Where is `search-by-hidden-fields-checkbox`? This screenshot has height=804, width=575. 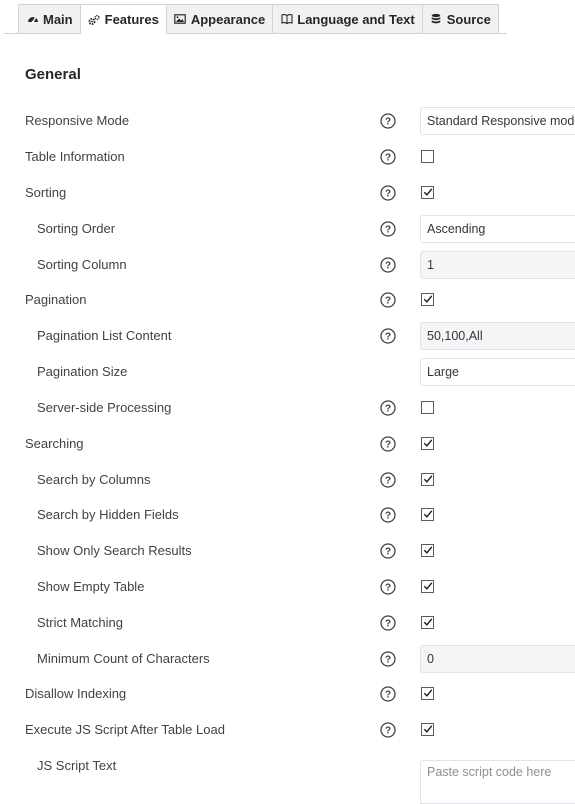 search-by-hidden-fields-checkbox is located at coordinates (427, 514).